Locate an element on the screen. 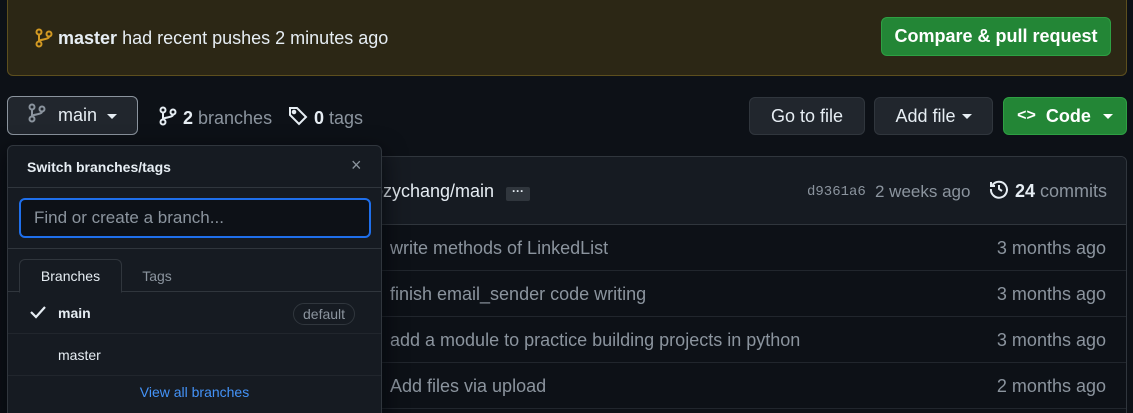 The height and width of the screenshot is (413, 1133). dropdown-filter is located at coordinates (194, 218).